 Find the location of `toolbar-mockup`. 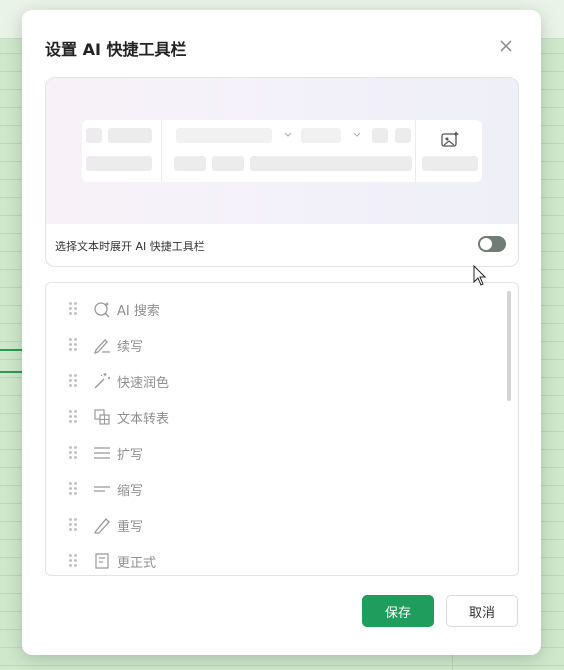

toolbar-mockup is located at coordinates (282, 151).